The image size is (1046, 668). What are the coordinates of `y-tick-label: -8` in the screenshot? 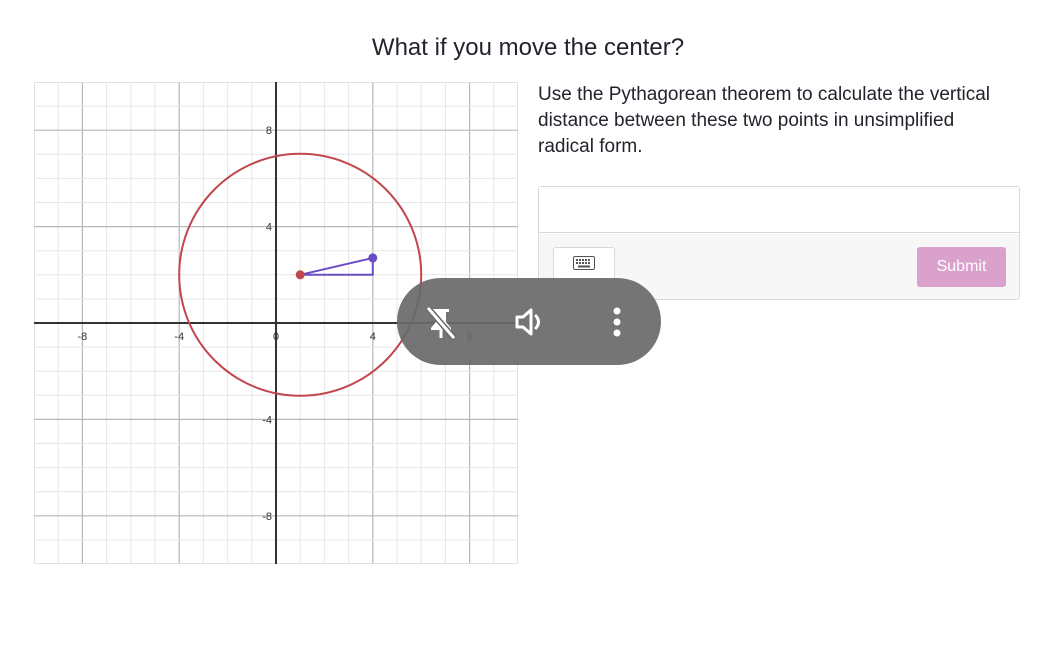 It's located at (267, 517).